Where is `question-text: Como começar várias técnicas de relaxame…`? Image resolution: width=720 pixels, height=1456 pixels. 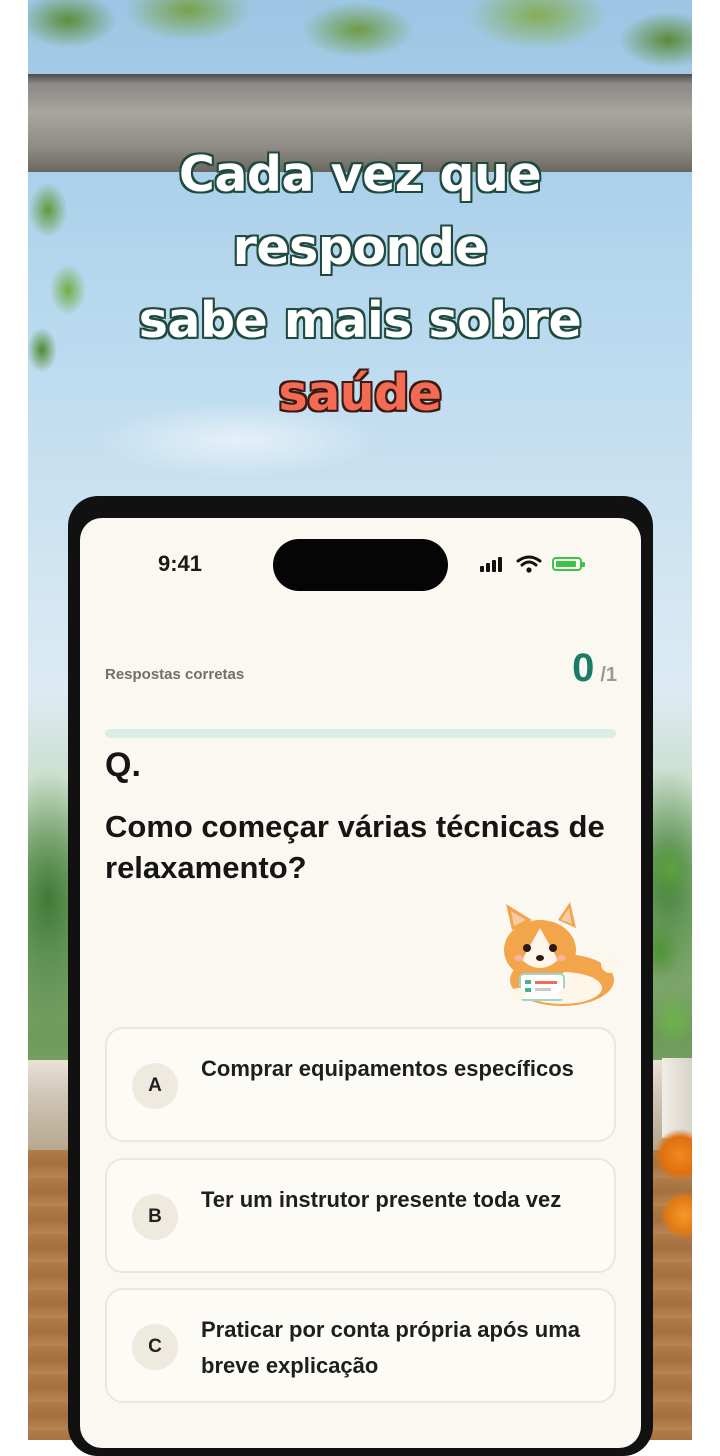
question-text: Como começar várias técnicas de relaxame… is located at coordinates (355, 847).